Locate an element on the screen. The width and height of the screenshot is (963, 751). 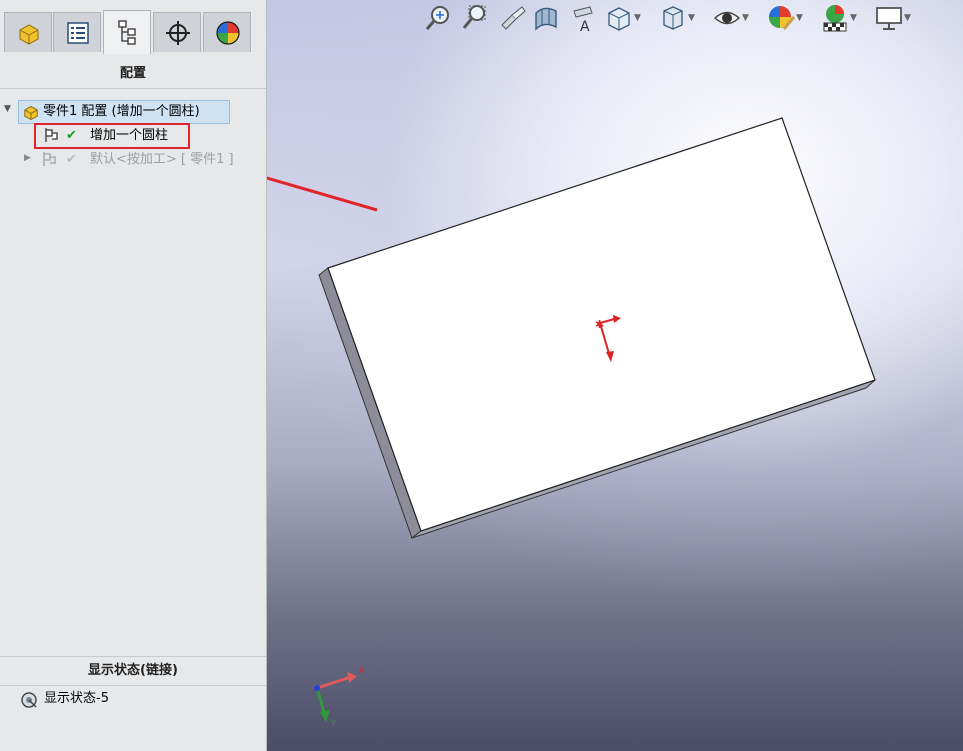
manager-tab-bar is located at coordinates (133, 31).